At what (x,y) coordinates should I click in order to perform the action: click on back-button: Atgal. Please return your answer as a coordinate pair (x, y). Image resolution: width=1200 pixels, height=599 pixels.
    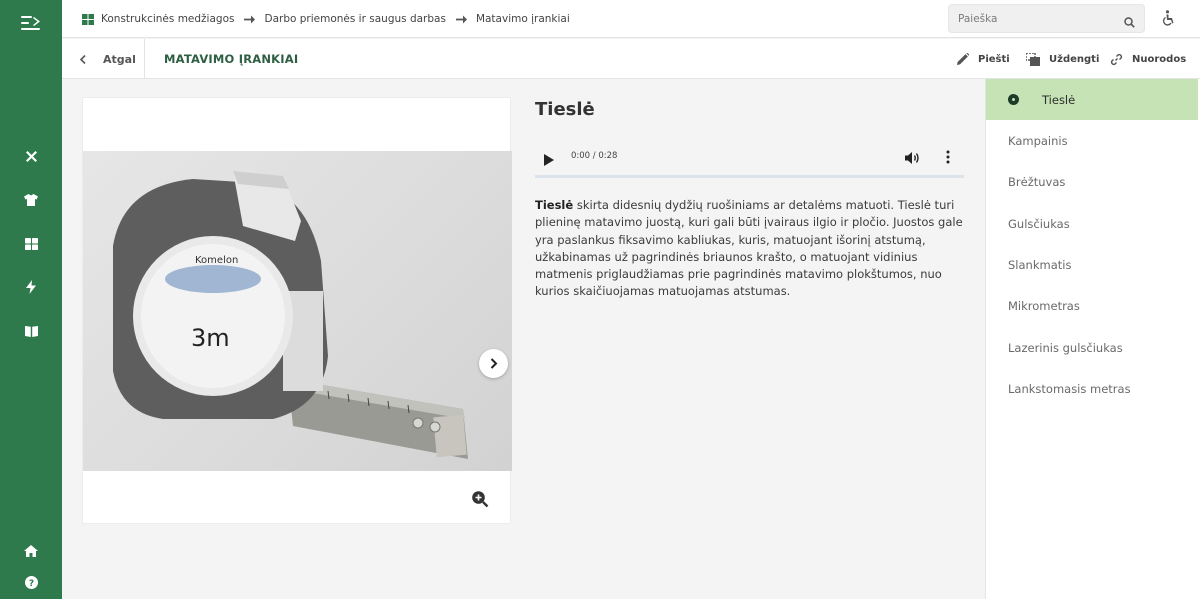
    Looking at the image, I should click on (103, 59).